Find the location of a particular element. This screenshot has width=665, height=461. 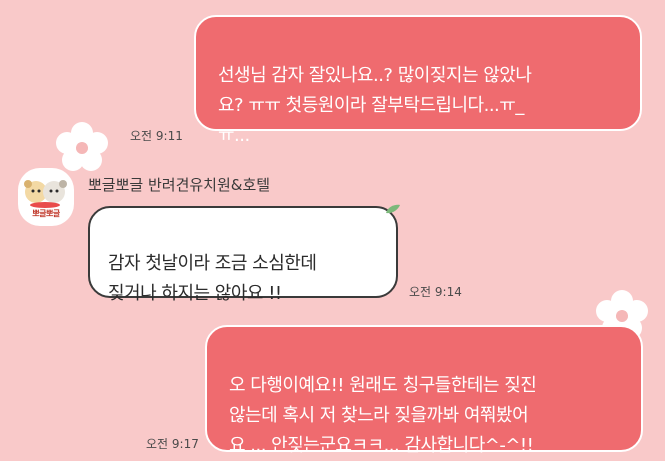

incoming-message-bubble: 감자 첫날이라 조금 소심한데 짖거나 하지는 않아요 !! is located at coordinates (243, 255).